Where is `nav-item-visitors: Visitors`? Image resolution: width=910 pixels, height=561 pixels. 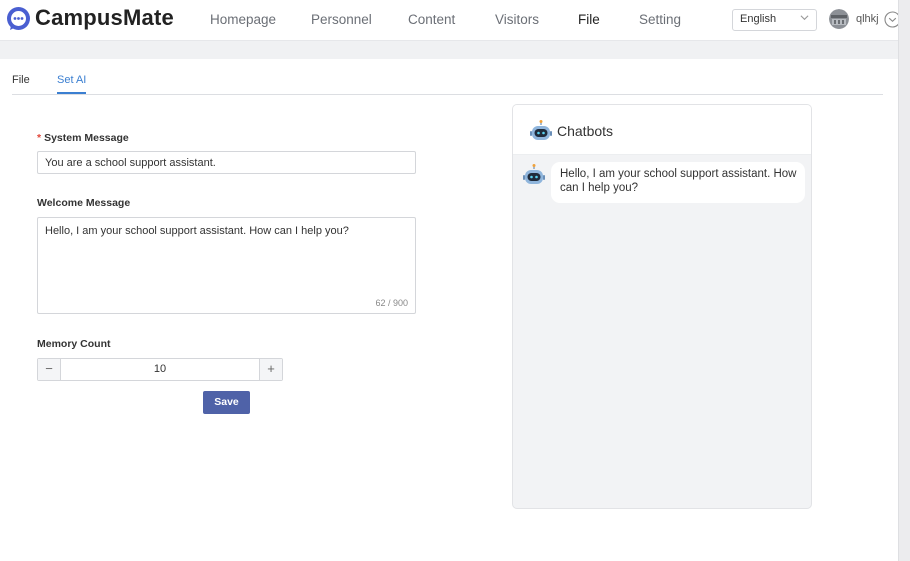 nav-item-visitors: Visitors is located at coordinates (517, 19).